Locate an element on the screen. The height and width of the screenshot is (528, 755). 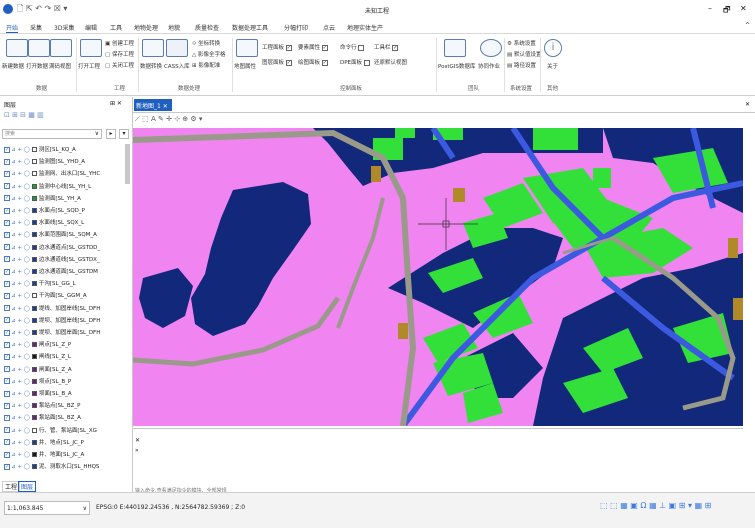
tab-pointcloud: 点云 is located at coordinates (329, 27).